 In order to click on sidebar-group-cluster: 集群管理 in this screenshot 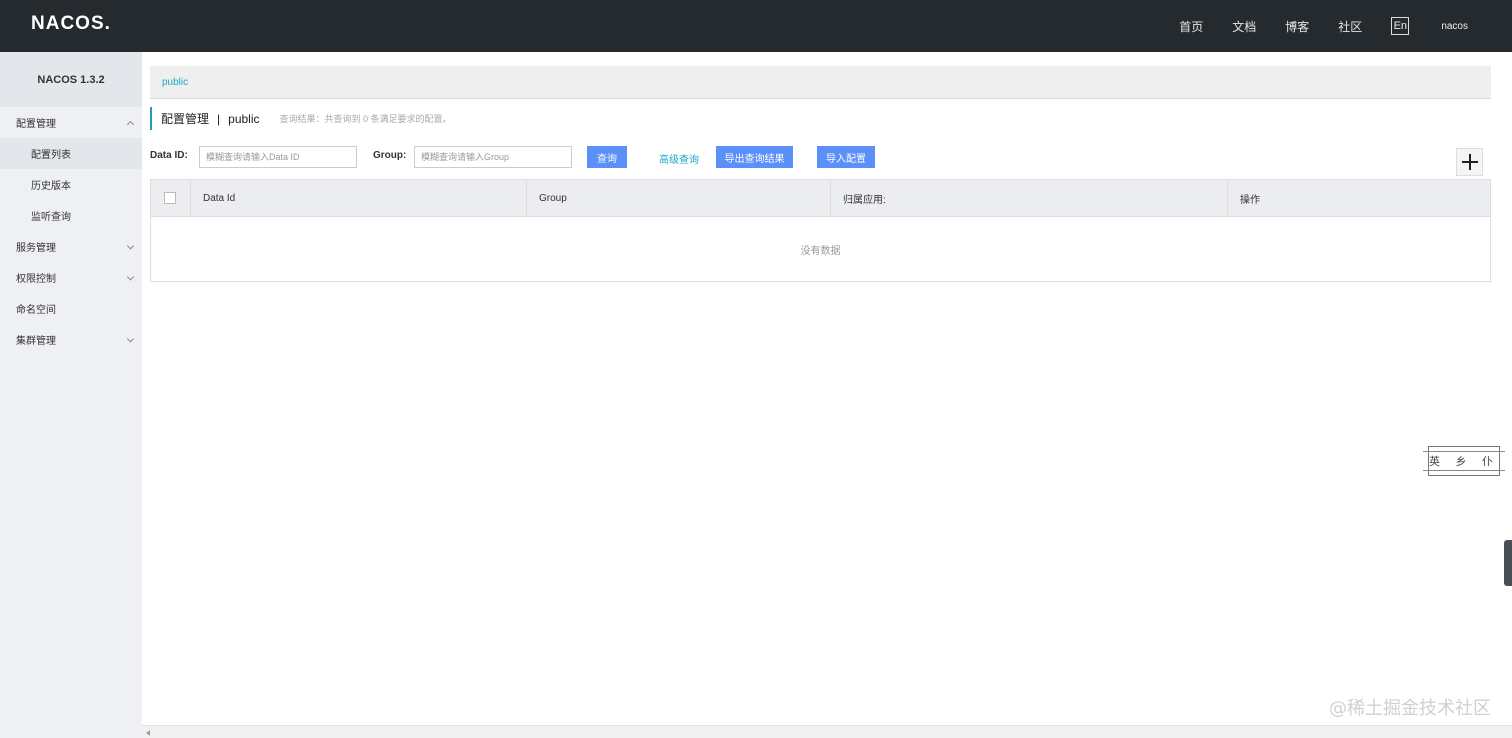, I will do `click(71, 339)`.